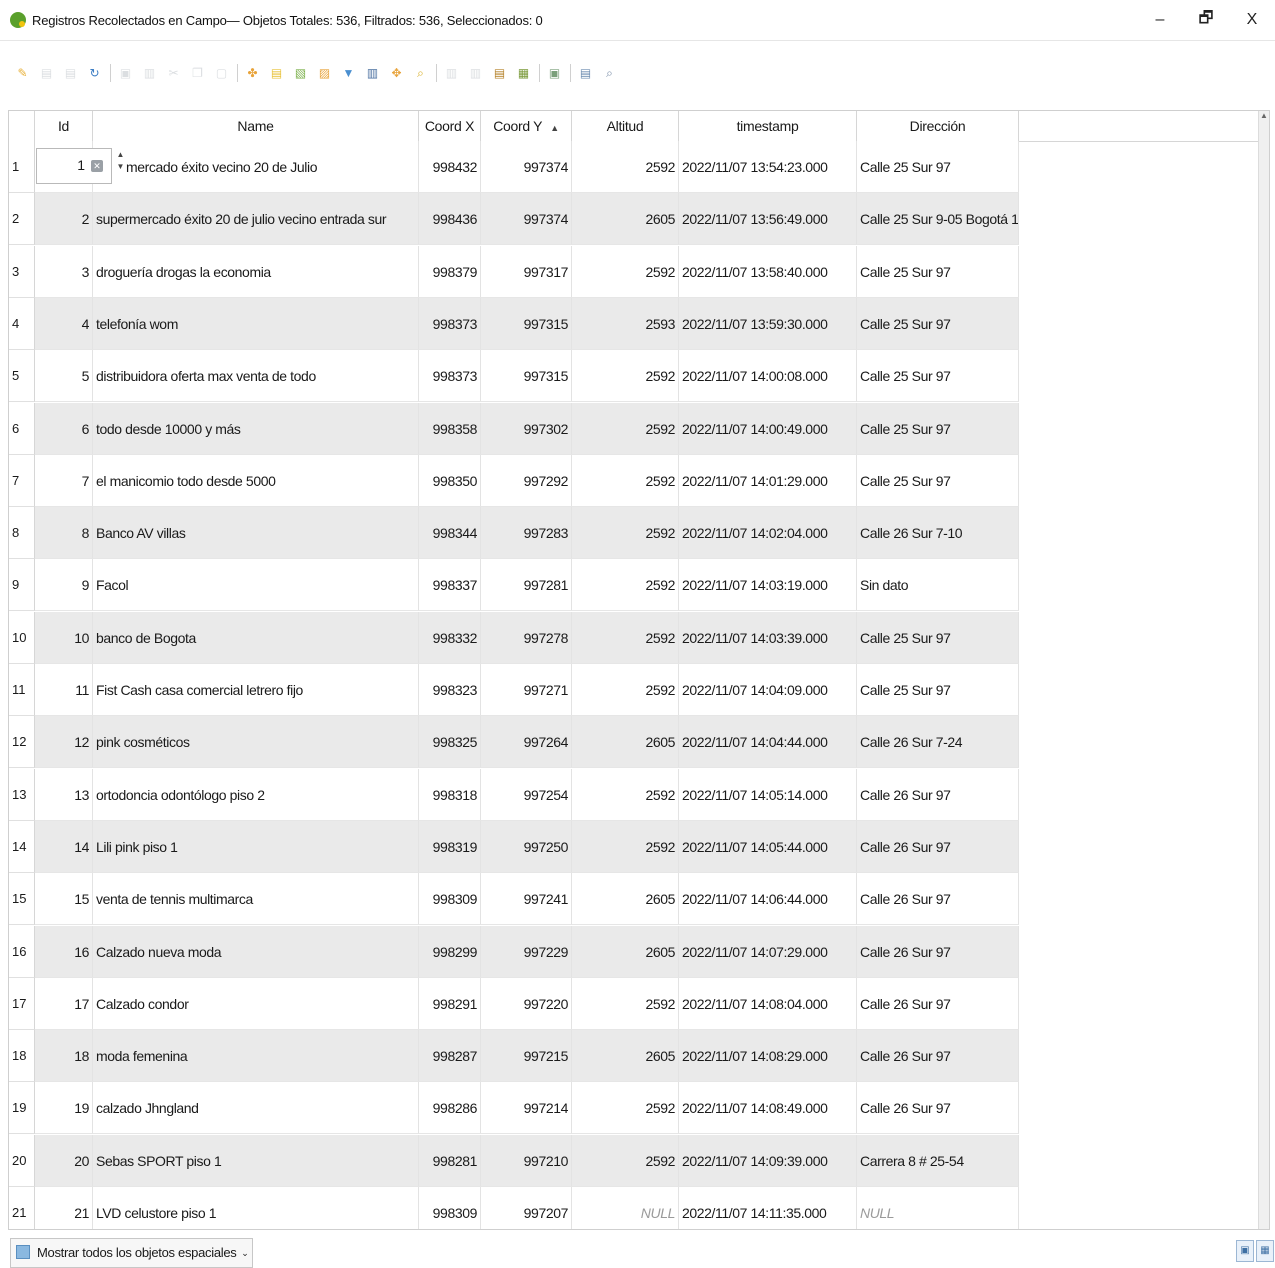 The width and height of the screenshot is (1275, 1268). I want to click on dock-icon: ▣, so click(554, 73).